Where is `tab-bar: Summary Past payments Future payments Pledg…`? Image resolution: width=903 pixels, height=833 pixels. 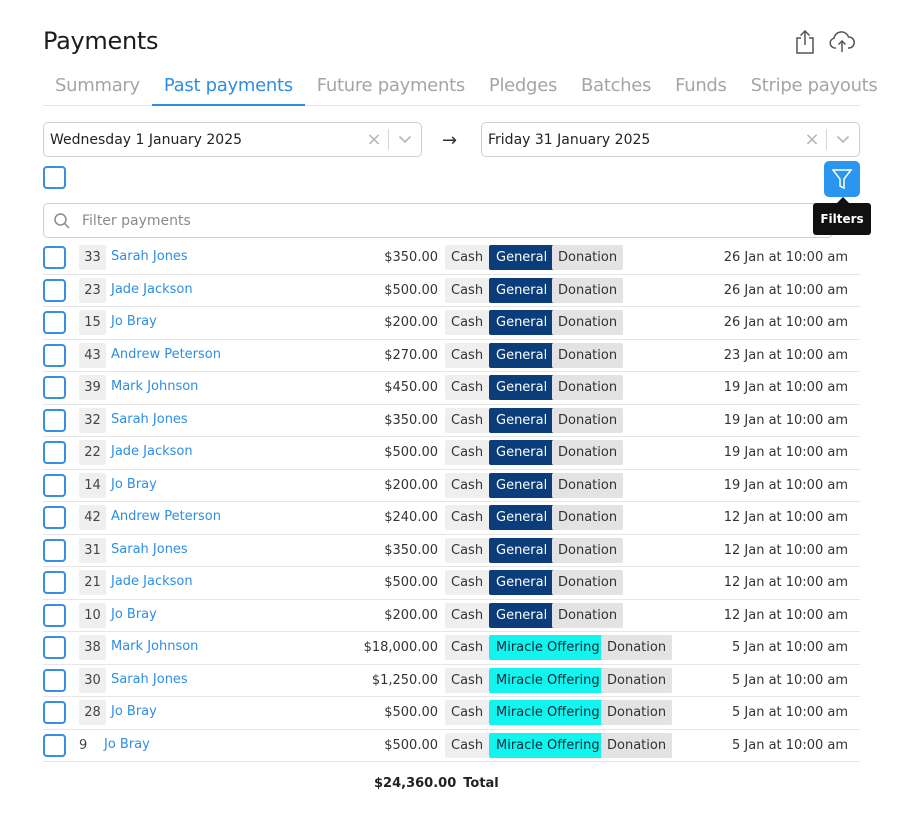 tab-bar: Summary Past payments Future payments Pledg… is located at coordinates (460, 89).